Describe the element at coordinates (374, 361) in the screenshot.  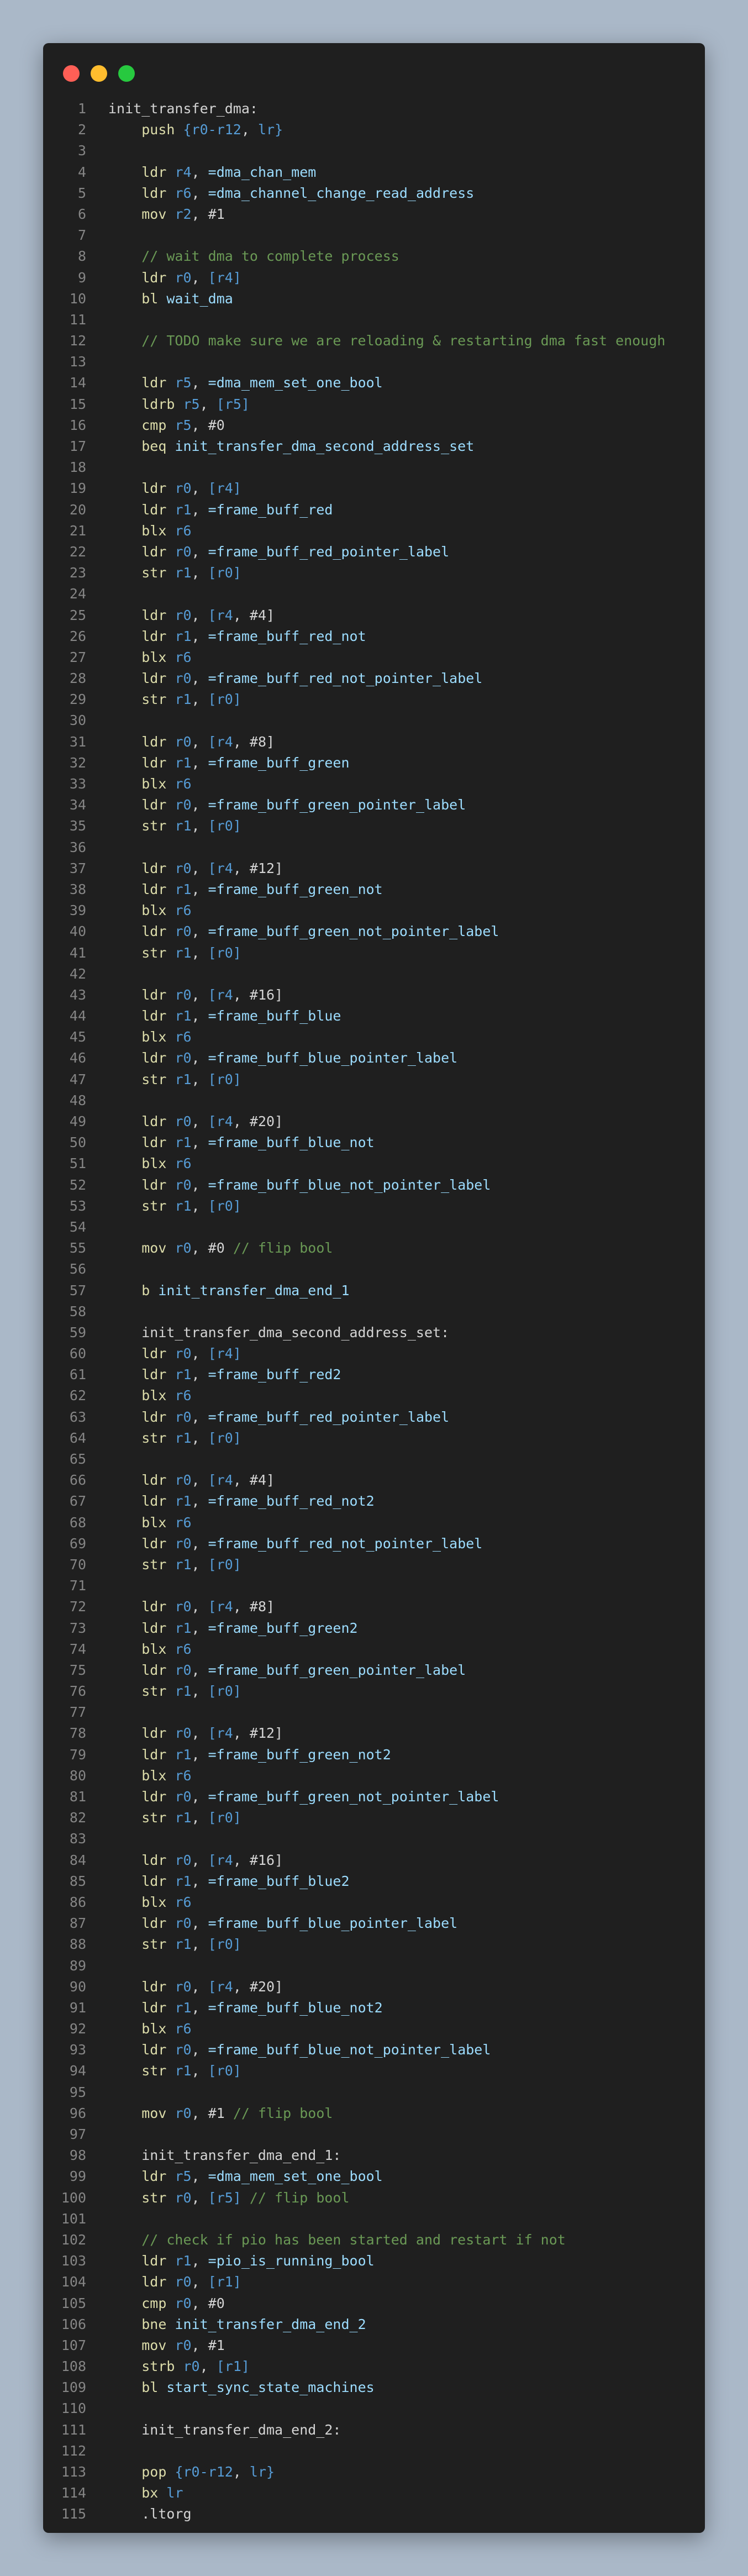
I see `code-line: 13` at that location.